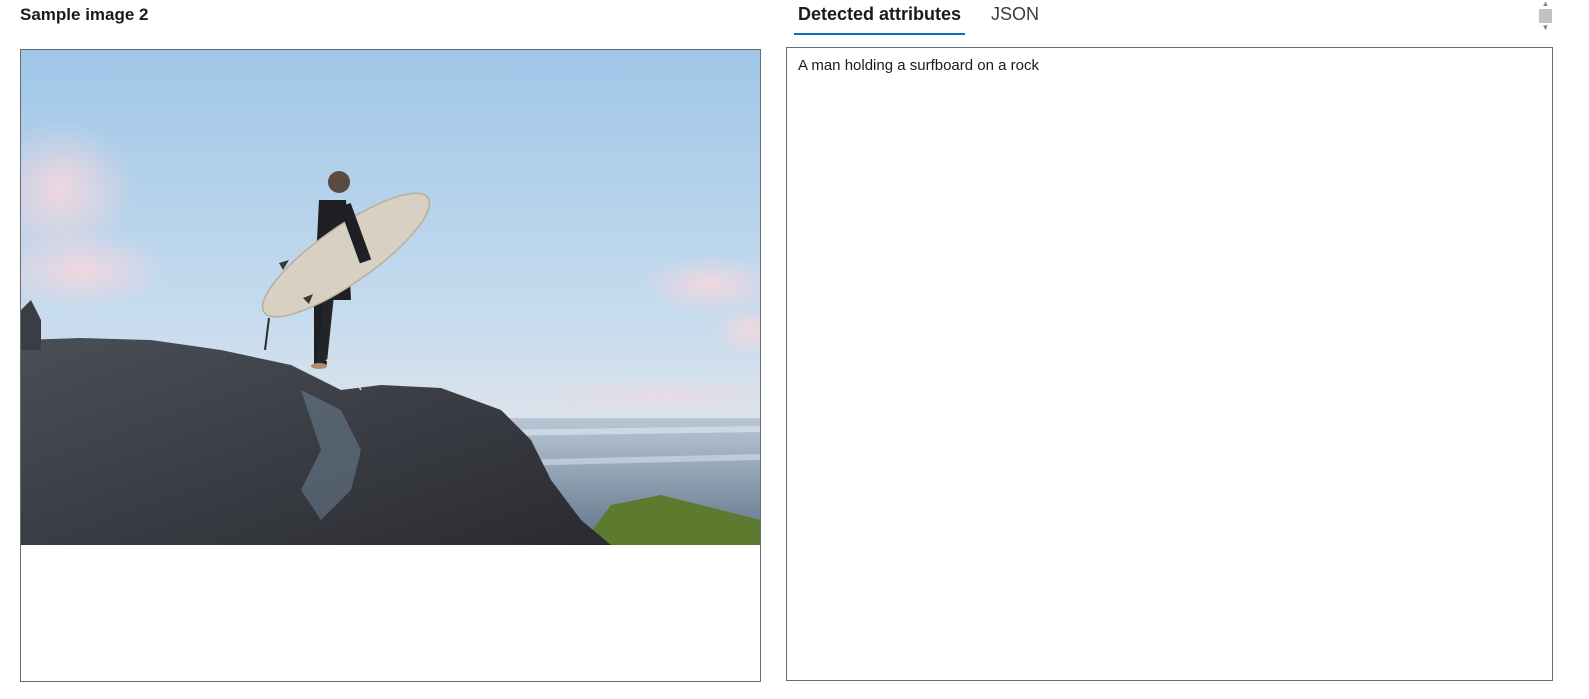  I want to click on tab-detected-attributes: Detected attributes, so click(880, 17).